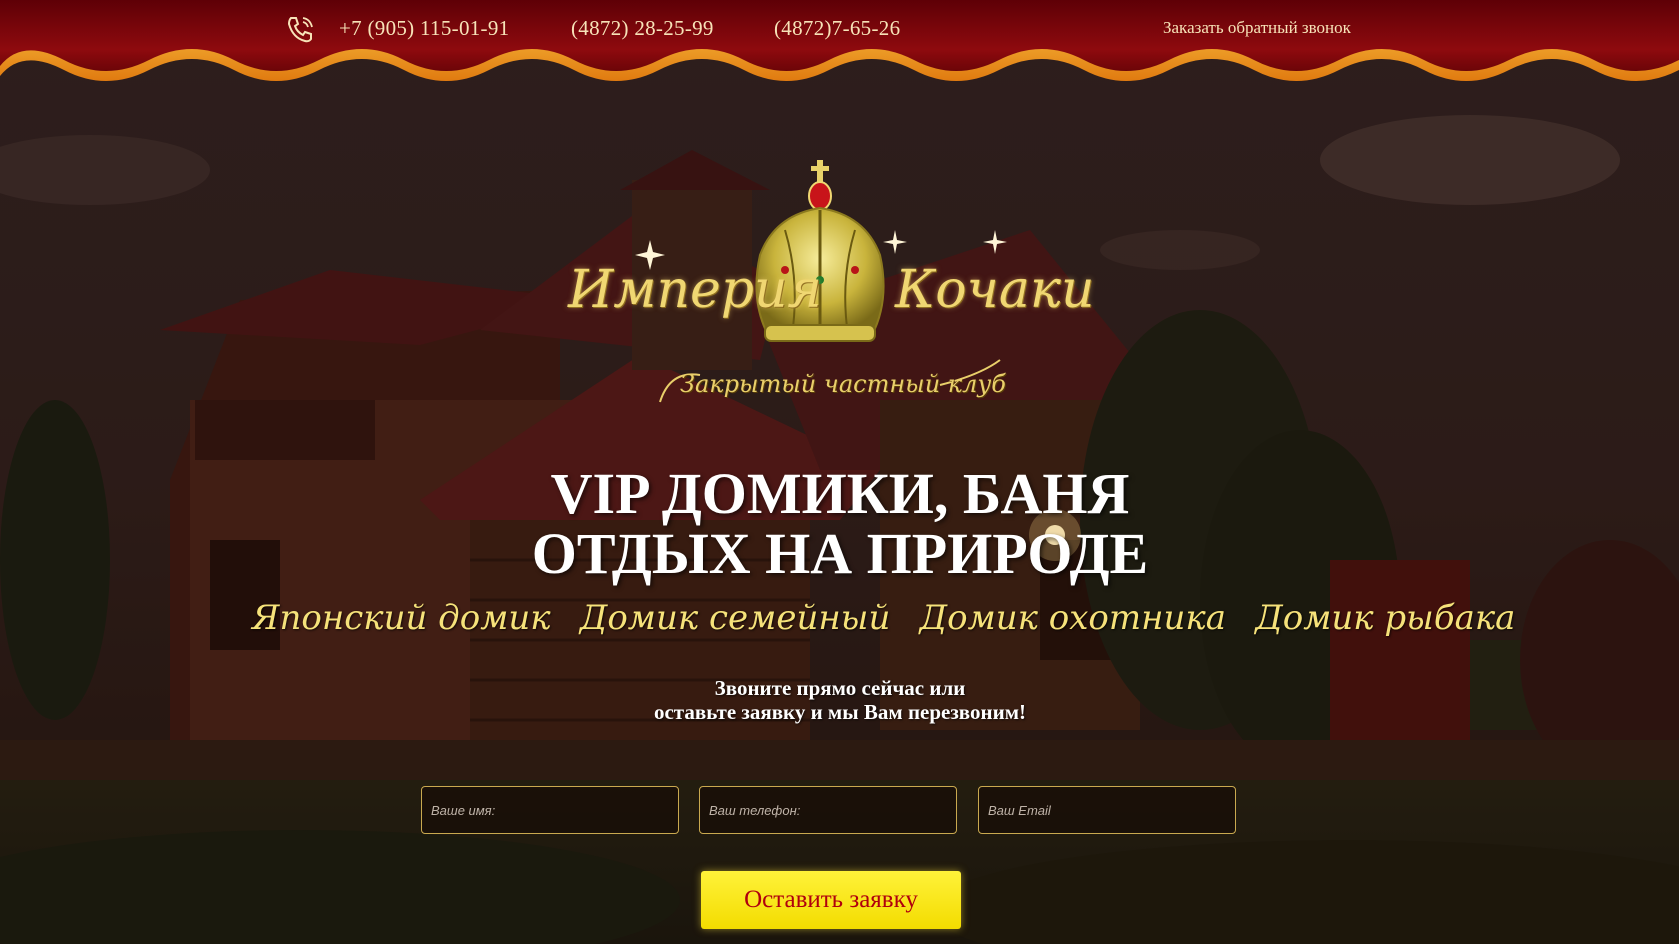 The height and width of the screenshot is (944, 1679). I want to click on phone-input, so click(828, 810).